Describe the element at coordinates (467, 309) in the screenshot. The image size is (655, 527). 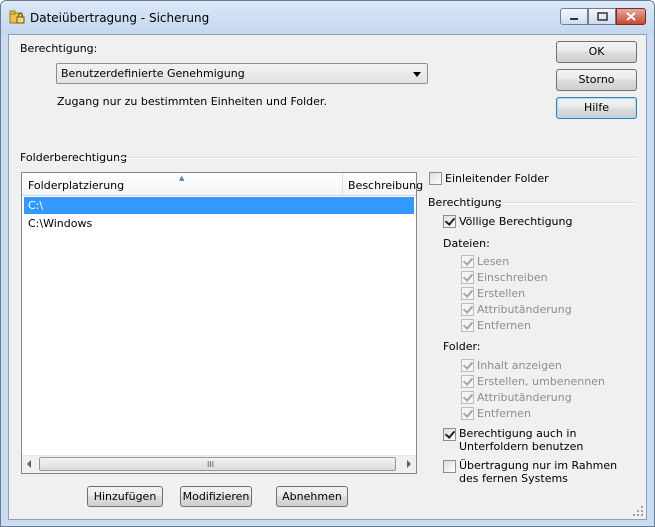
I see `file-attribute-checkbox` at that location.